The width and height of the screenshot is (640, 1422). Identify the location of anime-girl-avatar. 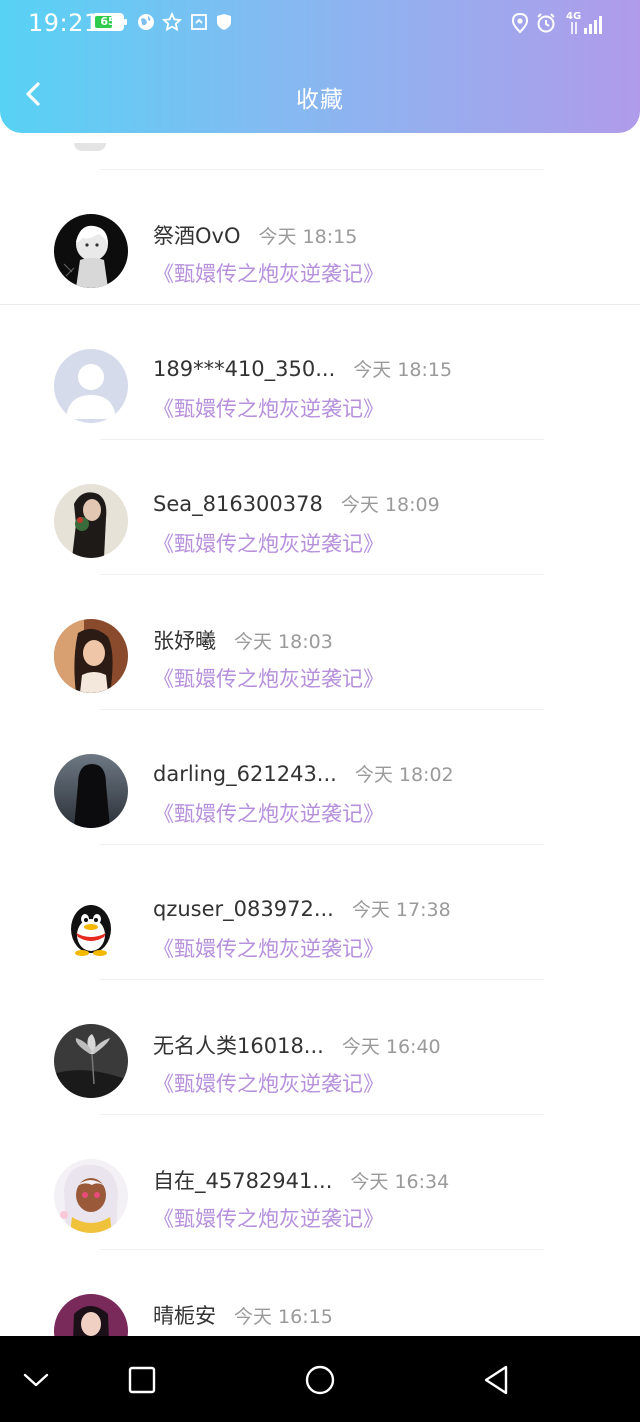
(91, 1196).